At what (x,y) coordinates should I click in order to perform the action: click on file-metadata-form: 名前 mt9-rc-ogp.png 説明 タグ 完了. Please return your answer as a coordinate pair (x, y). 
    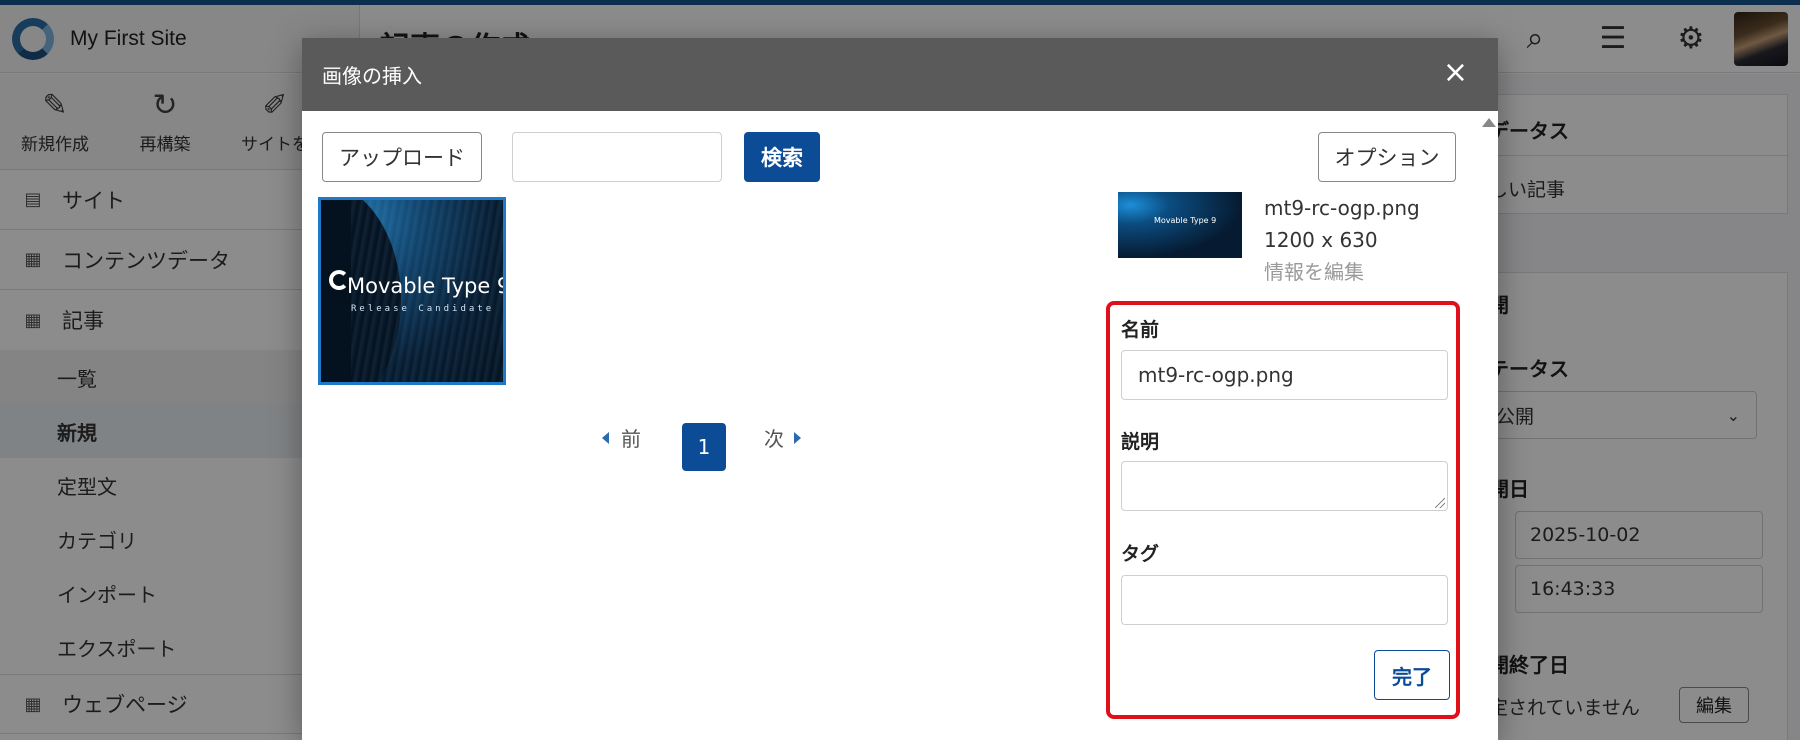
    Looking at the image, I should click on (1283, 510).